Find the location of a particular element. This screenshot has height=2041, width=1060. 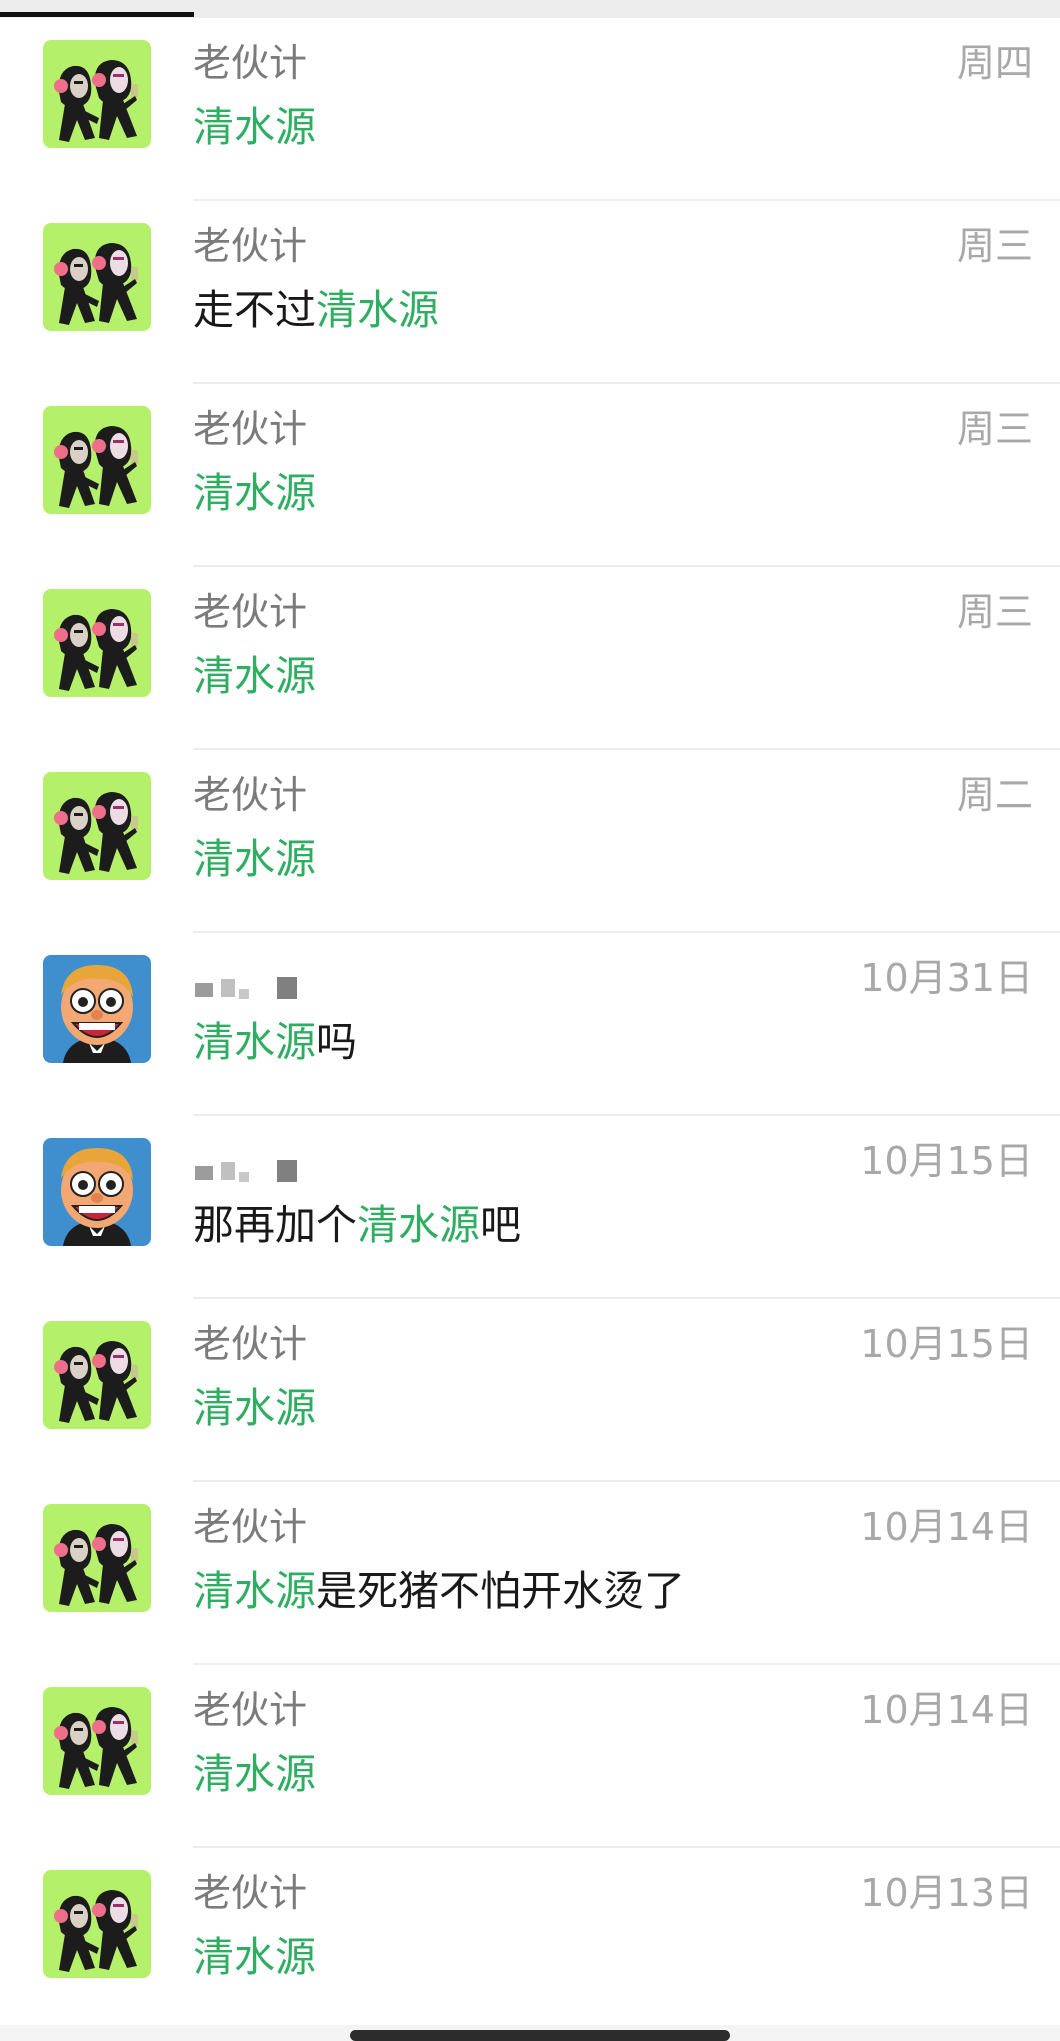

result-date: 周二 is located at coordinates (994, 795).